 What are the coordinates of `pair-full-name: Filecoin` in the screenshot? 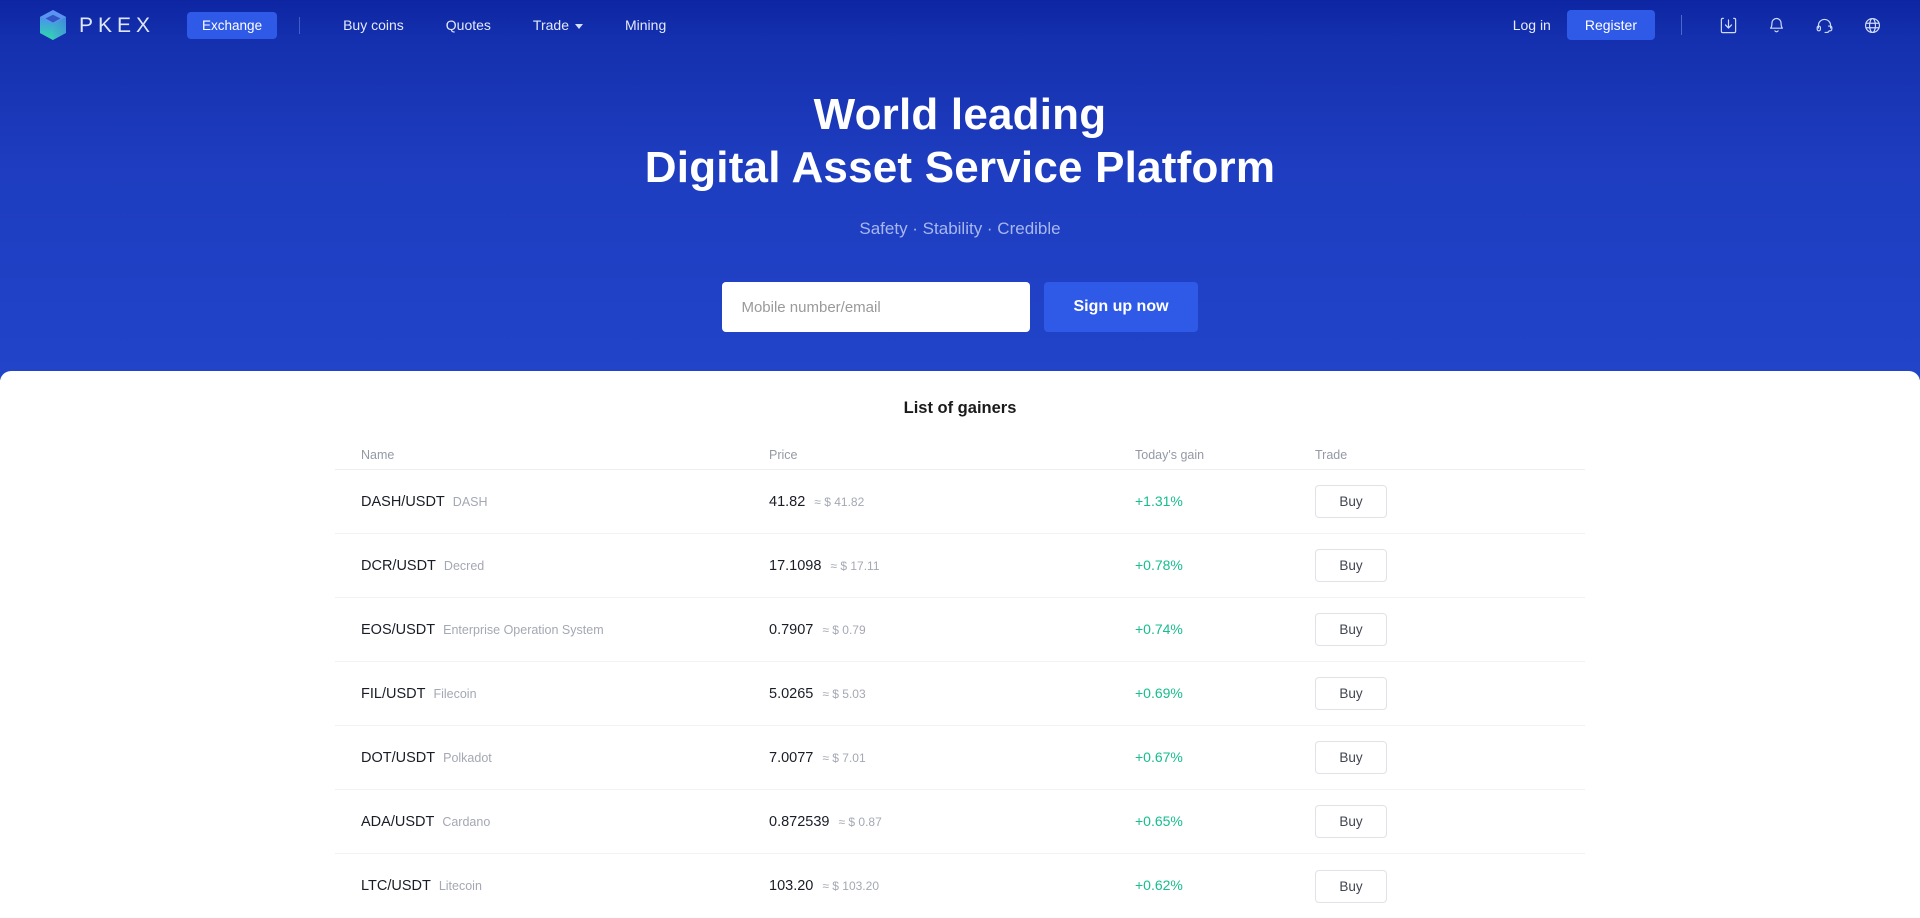 It's located at (455, 693).